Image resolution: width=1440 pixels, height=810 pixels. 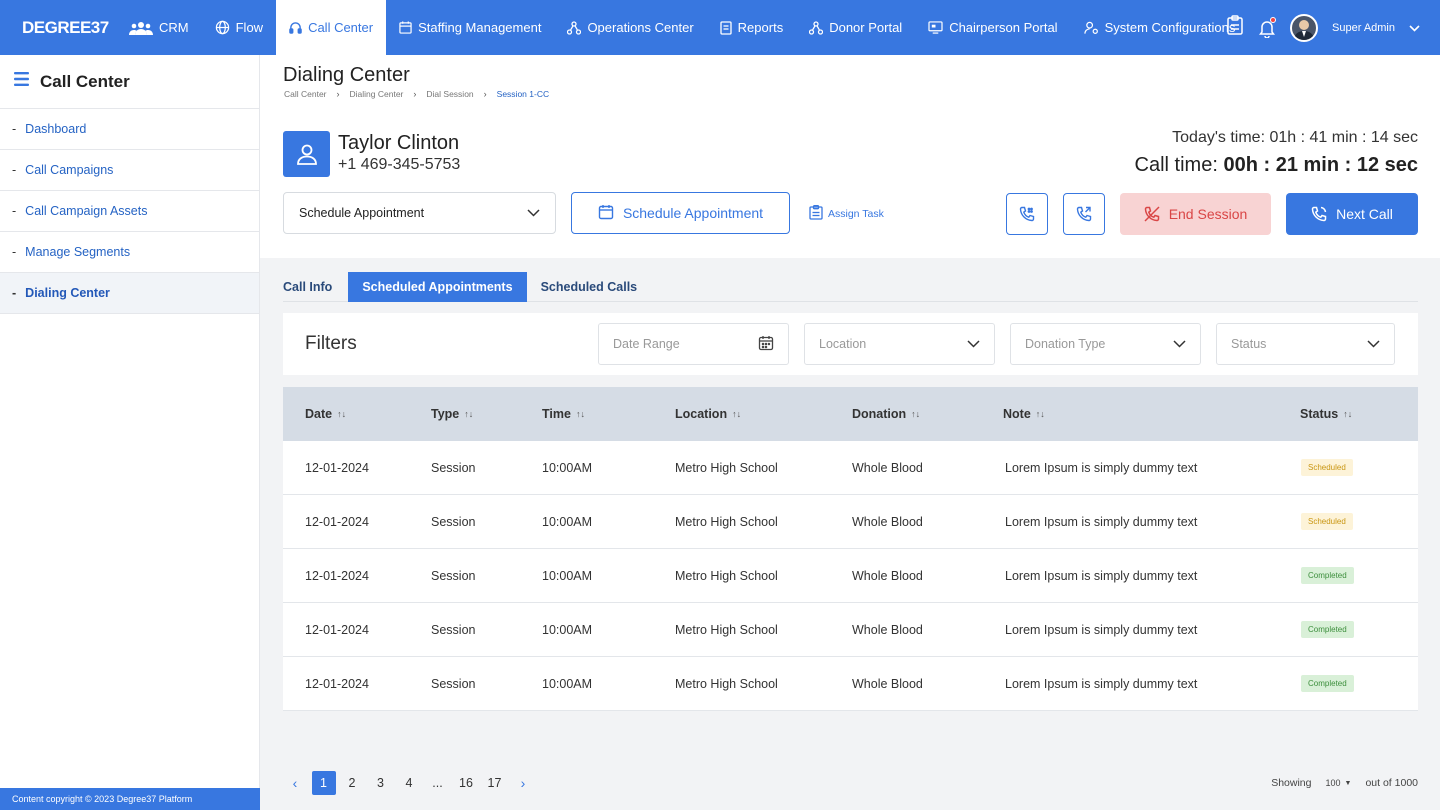 What do you see at coordinates (381, 783) in the screenshot?
I see `page-button: 3` at bounding box center [381, 783].